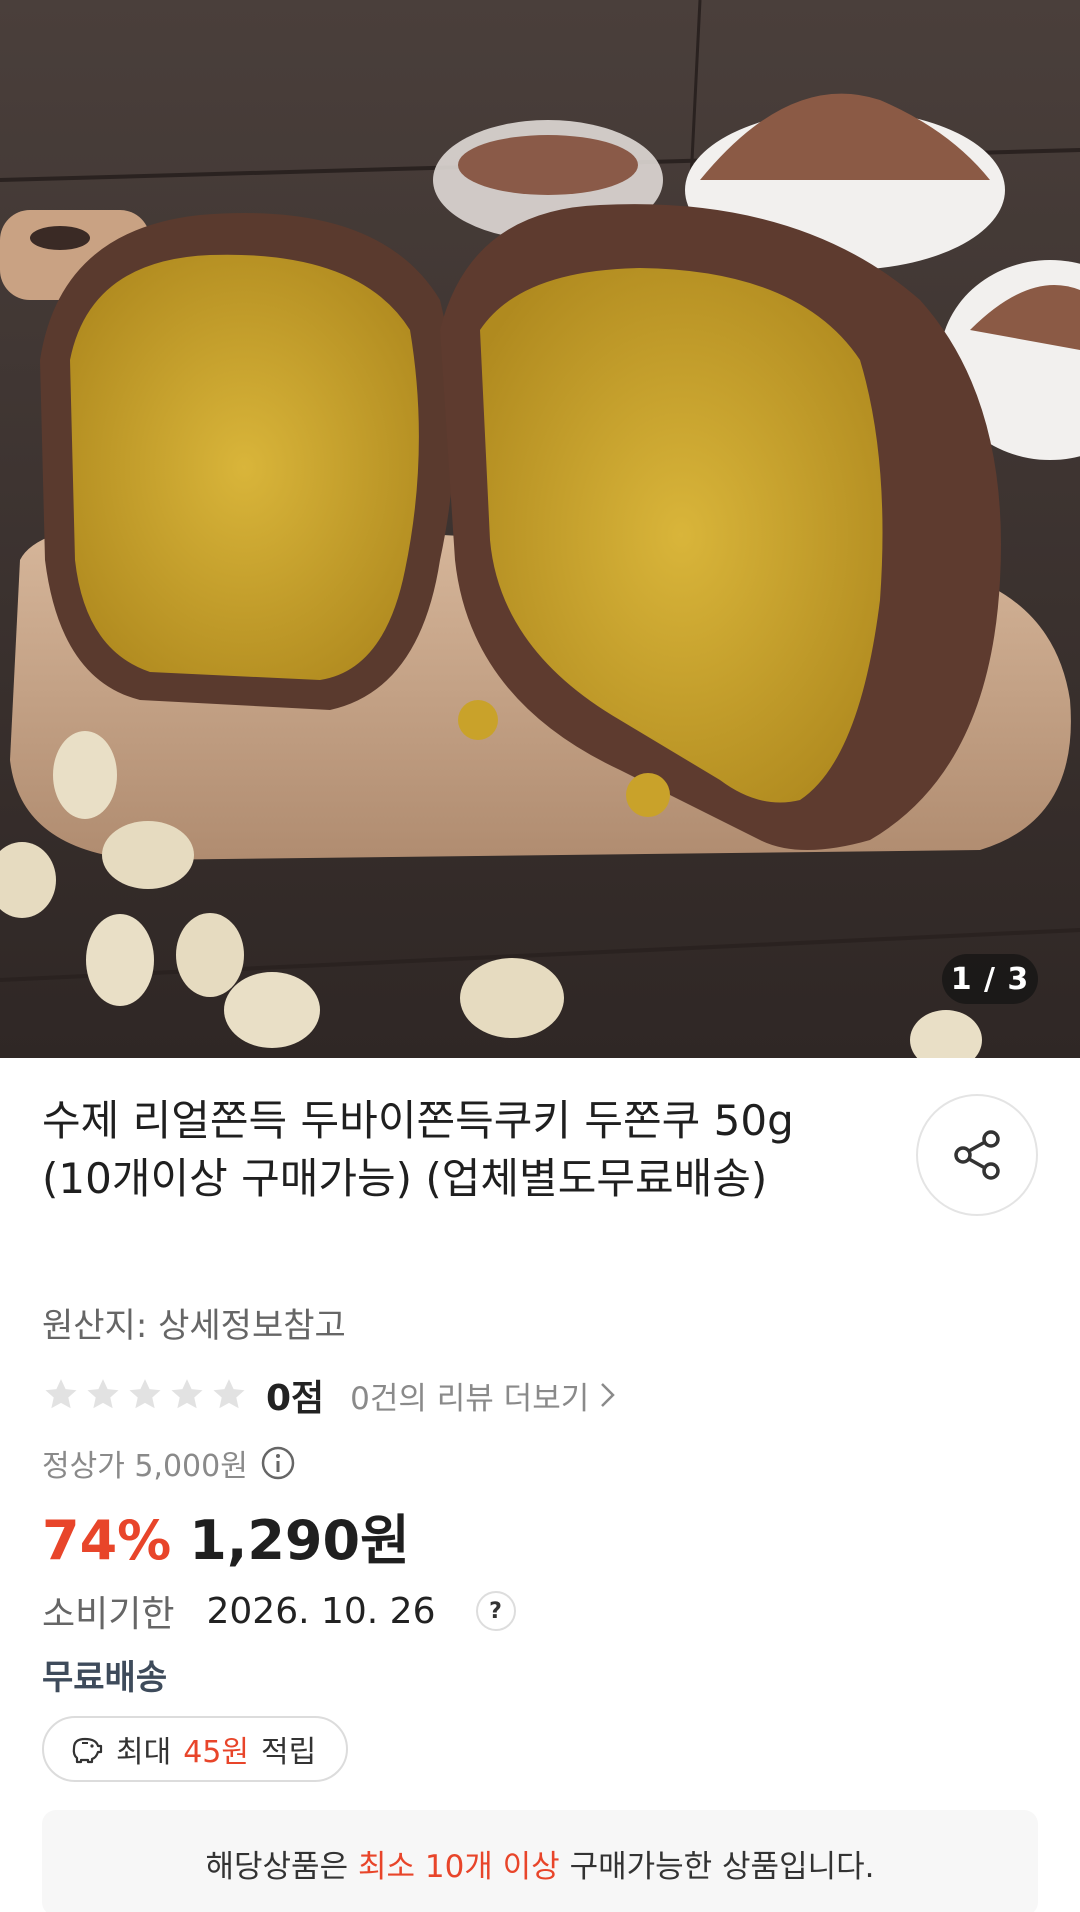 This screenshot has width=1080, height=1912. I want to click on notice-before: 해당상품은, so click(277, 1866).